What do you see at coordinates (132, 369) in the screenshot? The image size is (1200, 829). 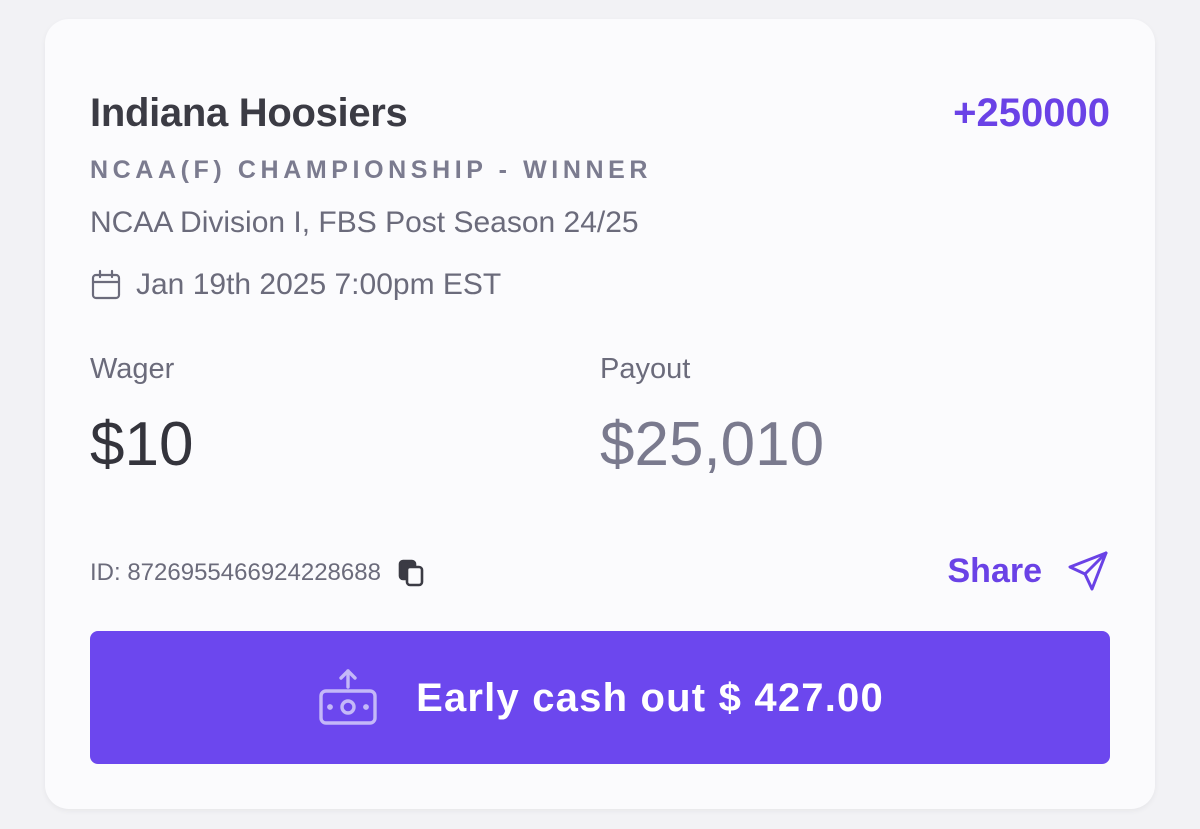 I see `wager-label: Wager` at bounding box center [132, 369].